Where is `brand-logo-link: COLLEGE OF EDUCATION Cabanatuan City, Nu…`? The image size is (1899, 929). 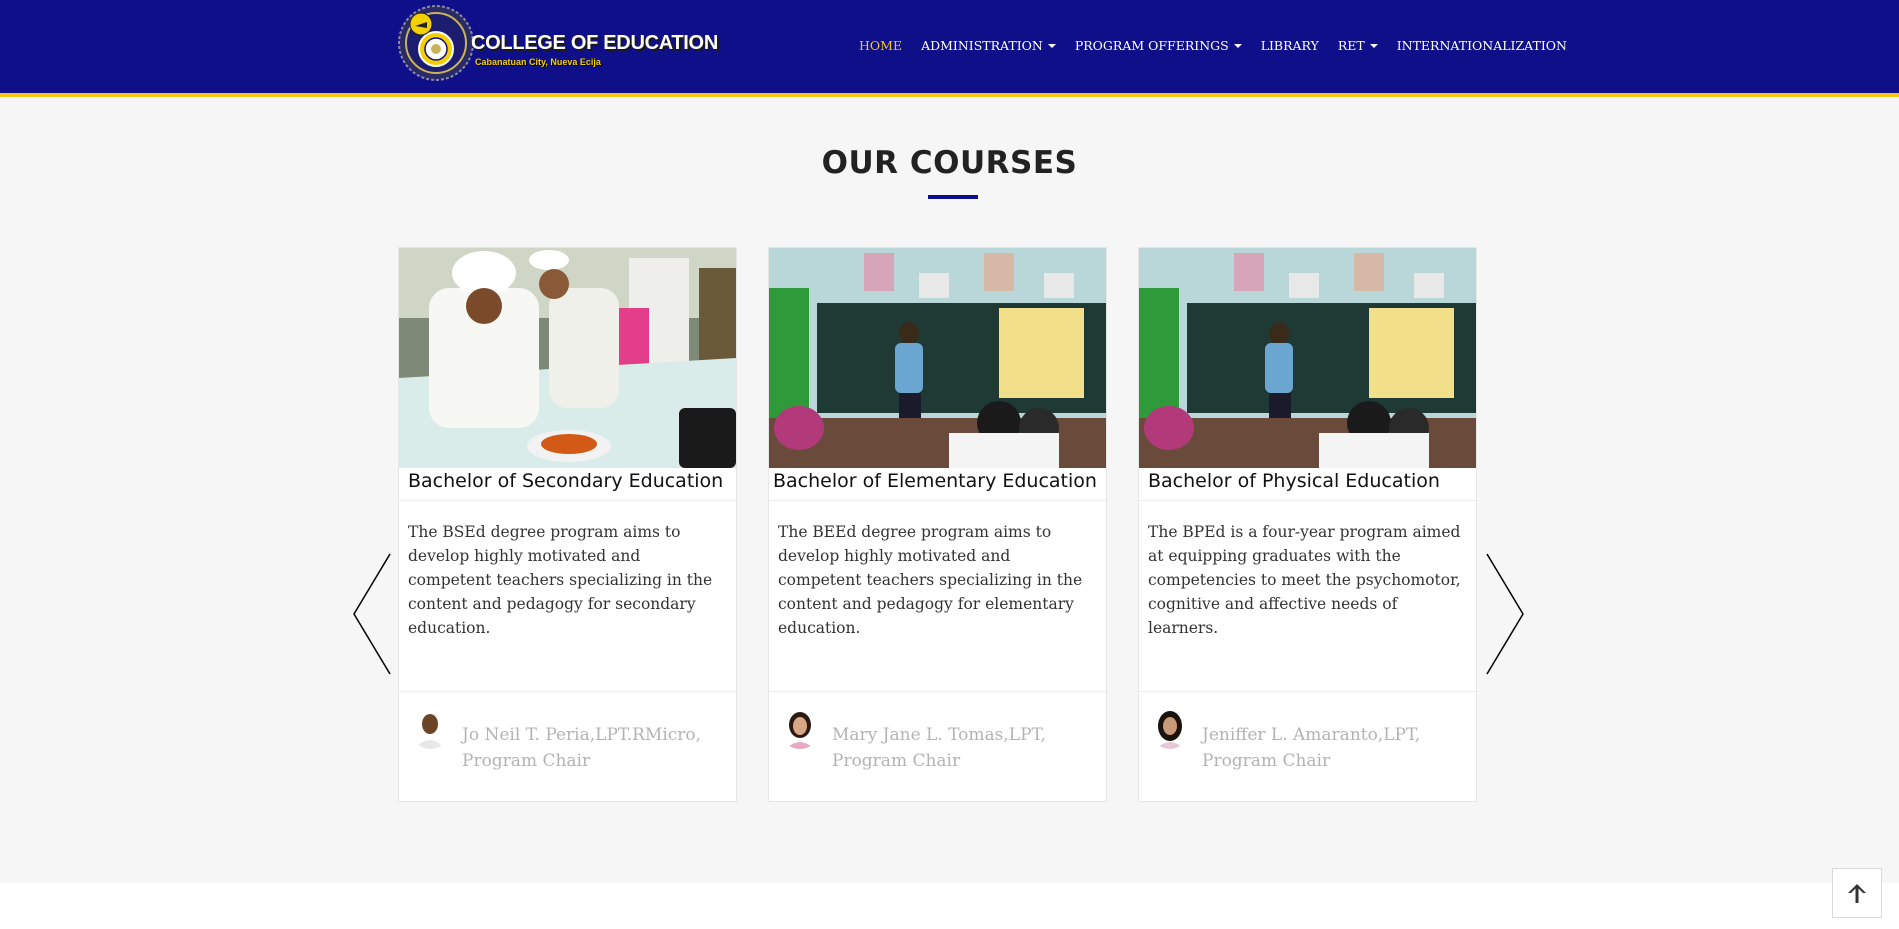 brand-logo-link: COLLEGE OF EDUCATION Cabanatuan City, Nu… is located at coordinates (557, 43).